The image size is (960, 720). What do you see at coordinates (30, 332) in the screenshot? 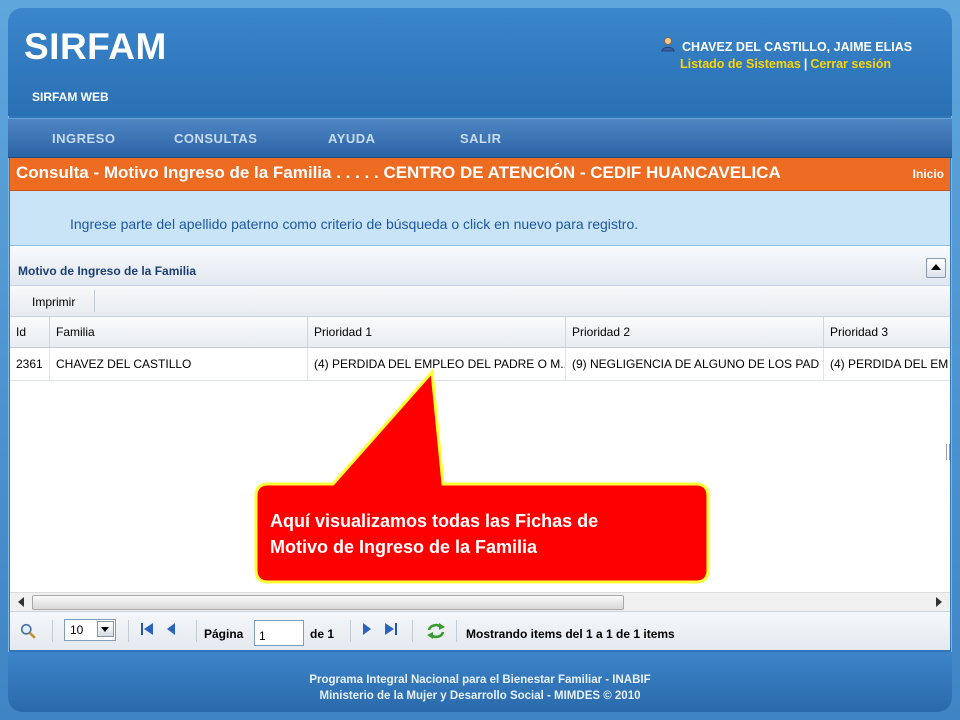
I see `column-header-id: Id` at bounding box center [30, 332].